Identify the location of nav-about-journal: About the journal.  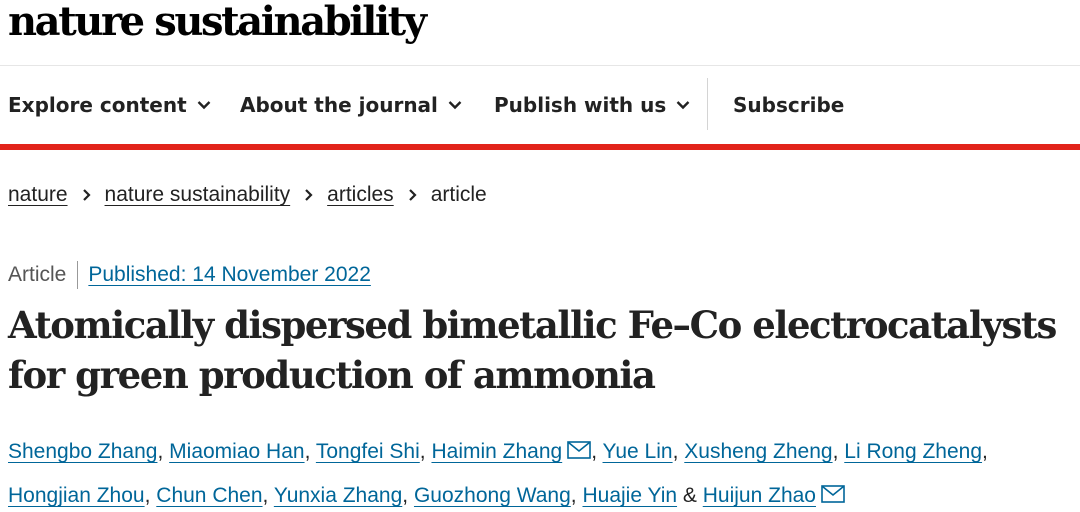
(351, 105).